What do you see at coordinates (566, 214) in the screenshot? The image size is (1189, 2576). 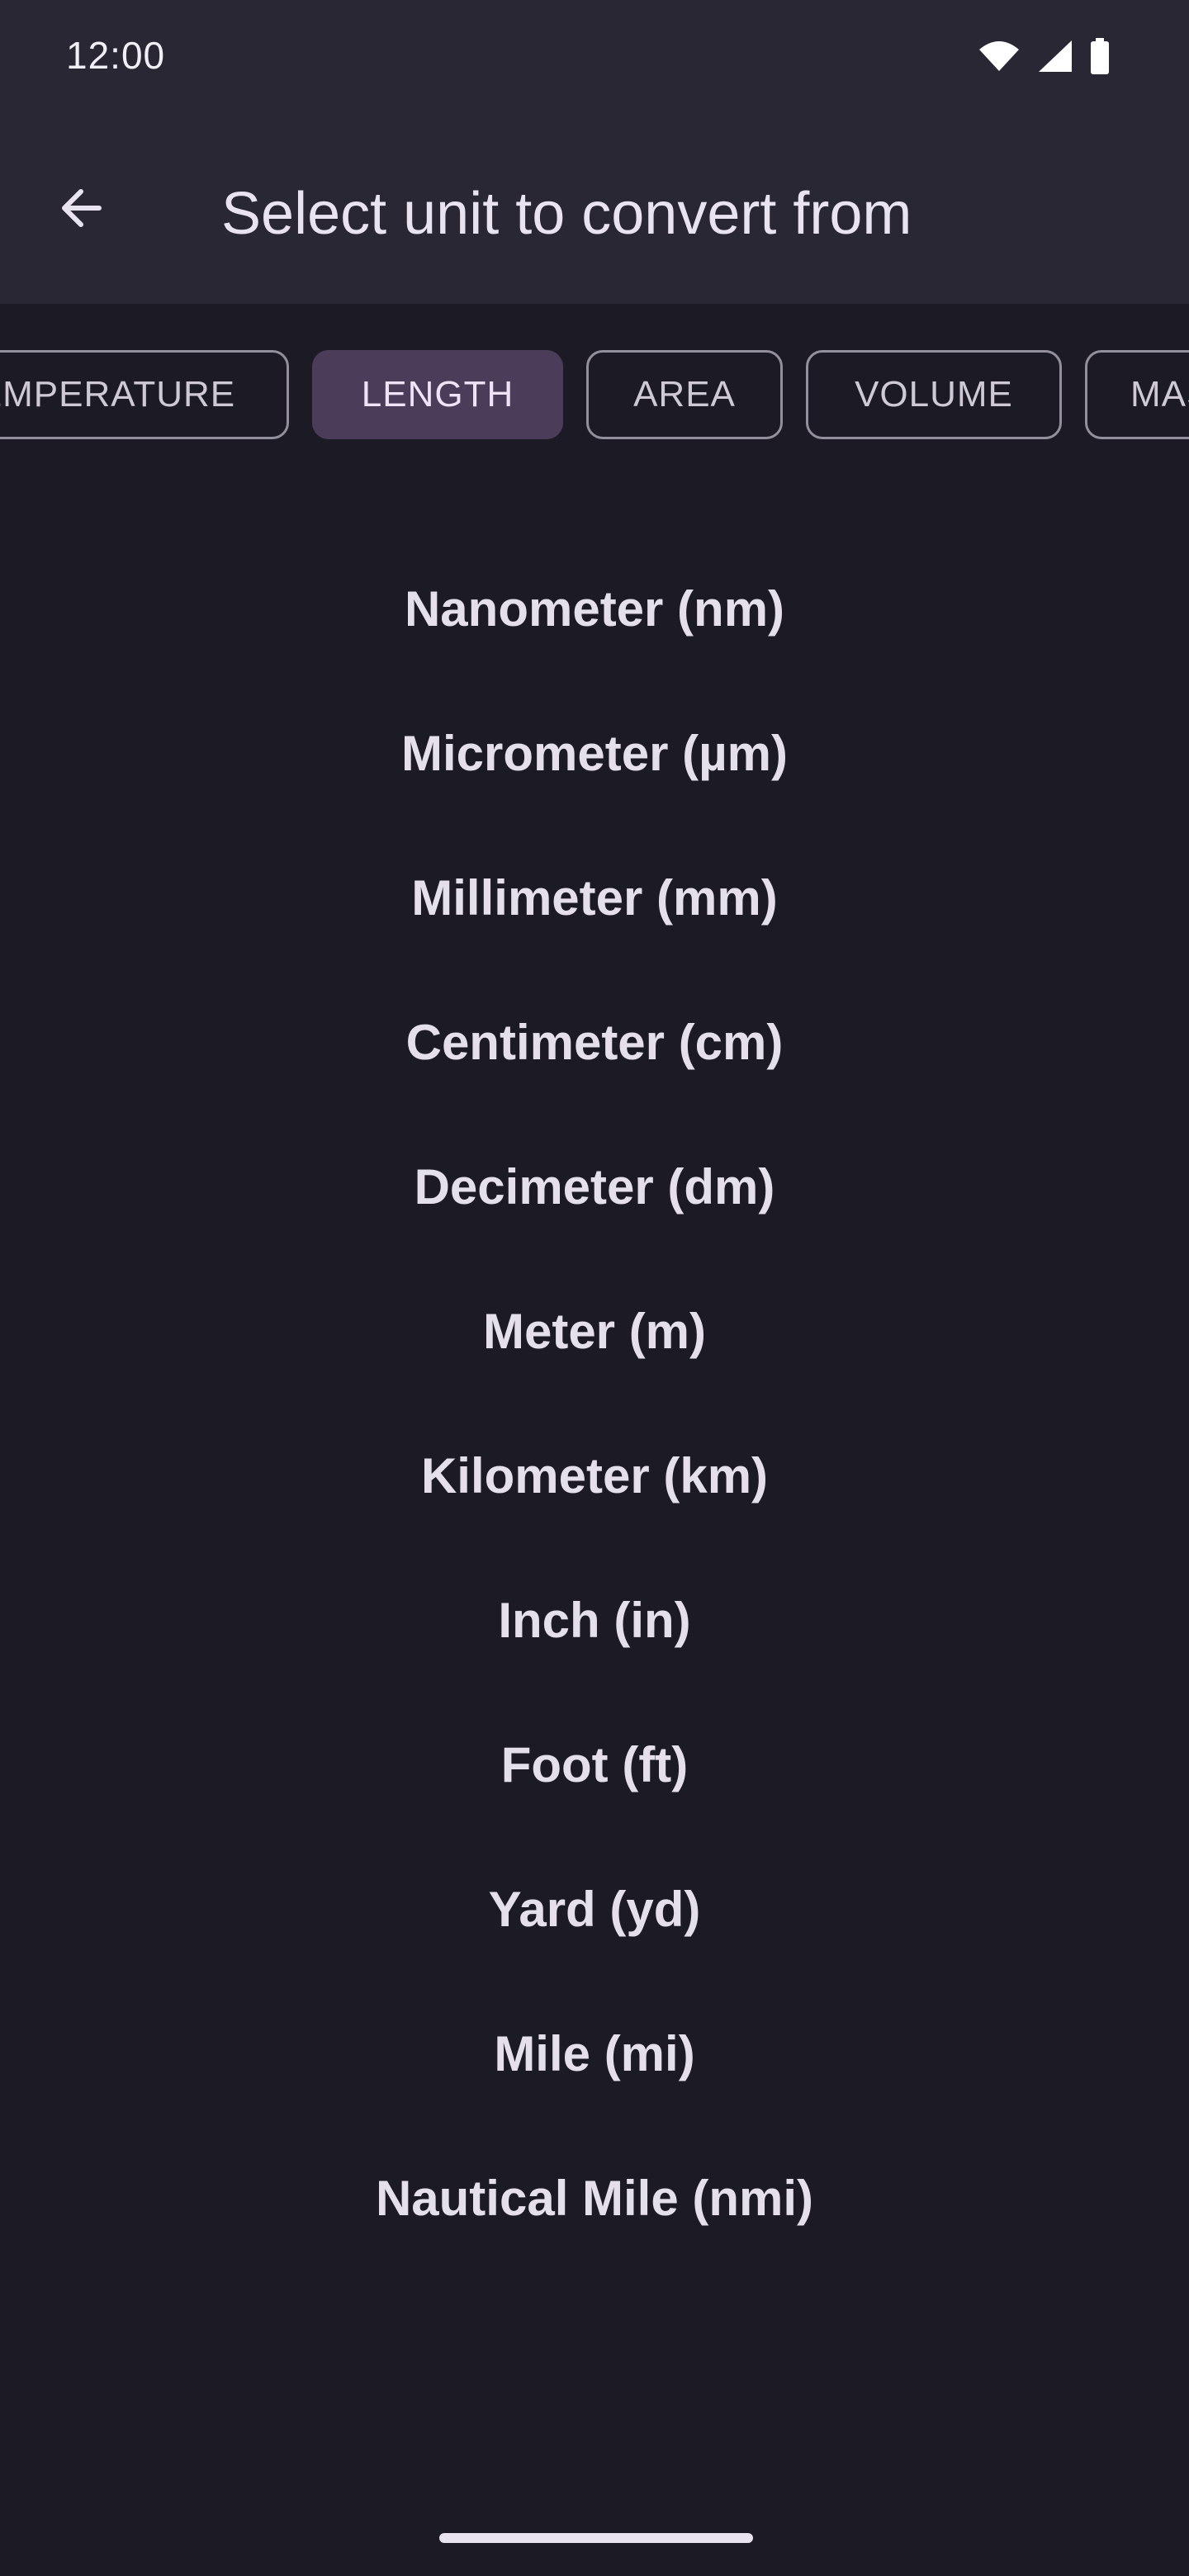 I see `page-title: Select unit to convert from` at bounding box center [566, 214].